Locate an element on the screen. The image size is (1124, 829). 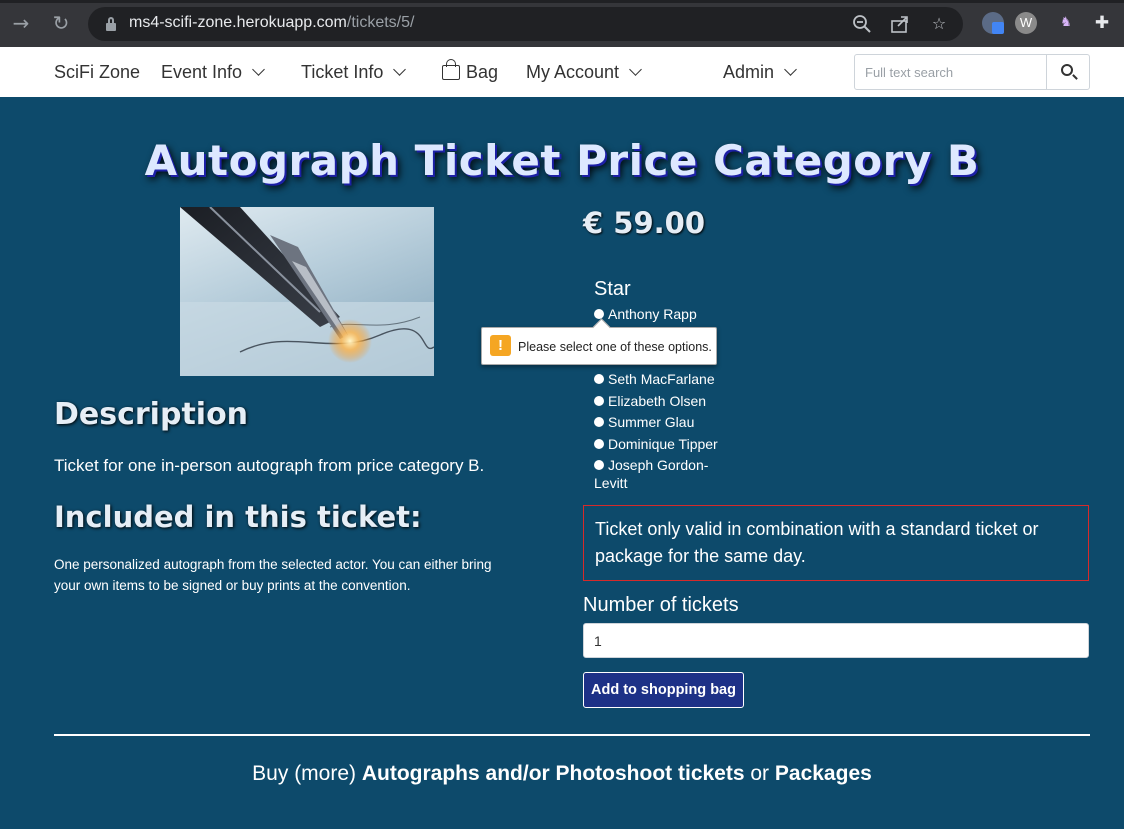
radio-option: Summer Glau is located at coordinates (644, 422).